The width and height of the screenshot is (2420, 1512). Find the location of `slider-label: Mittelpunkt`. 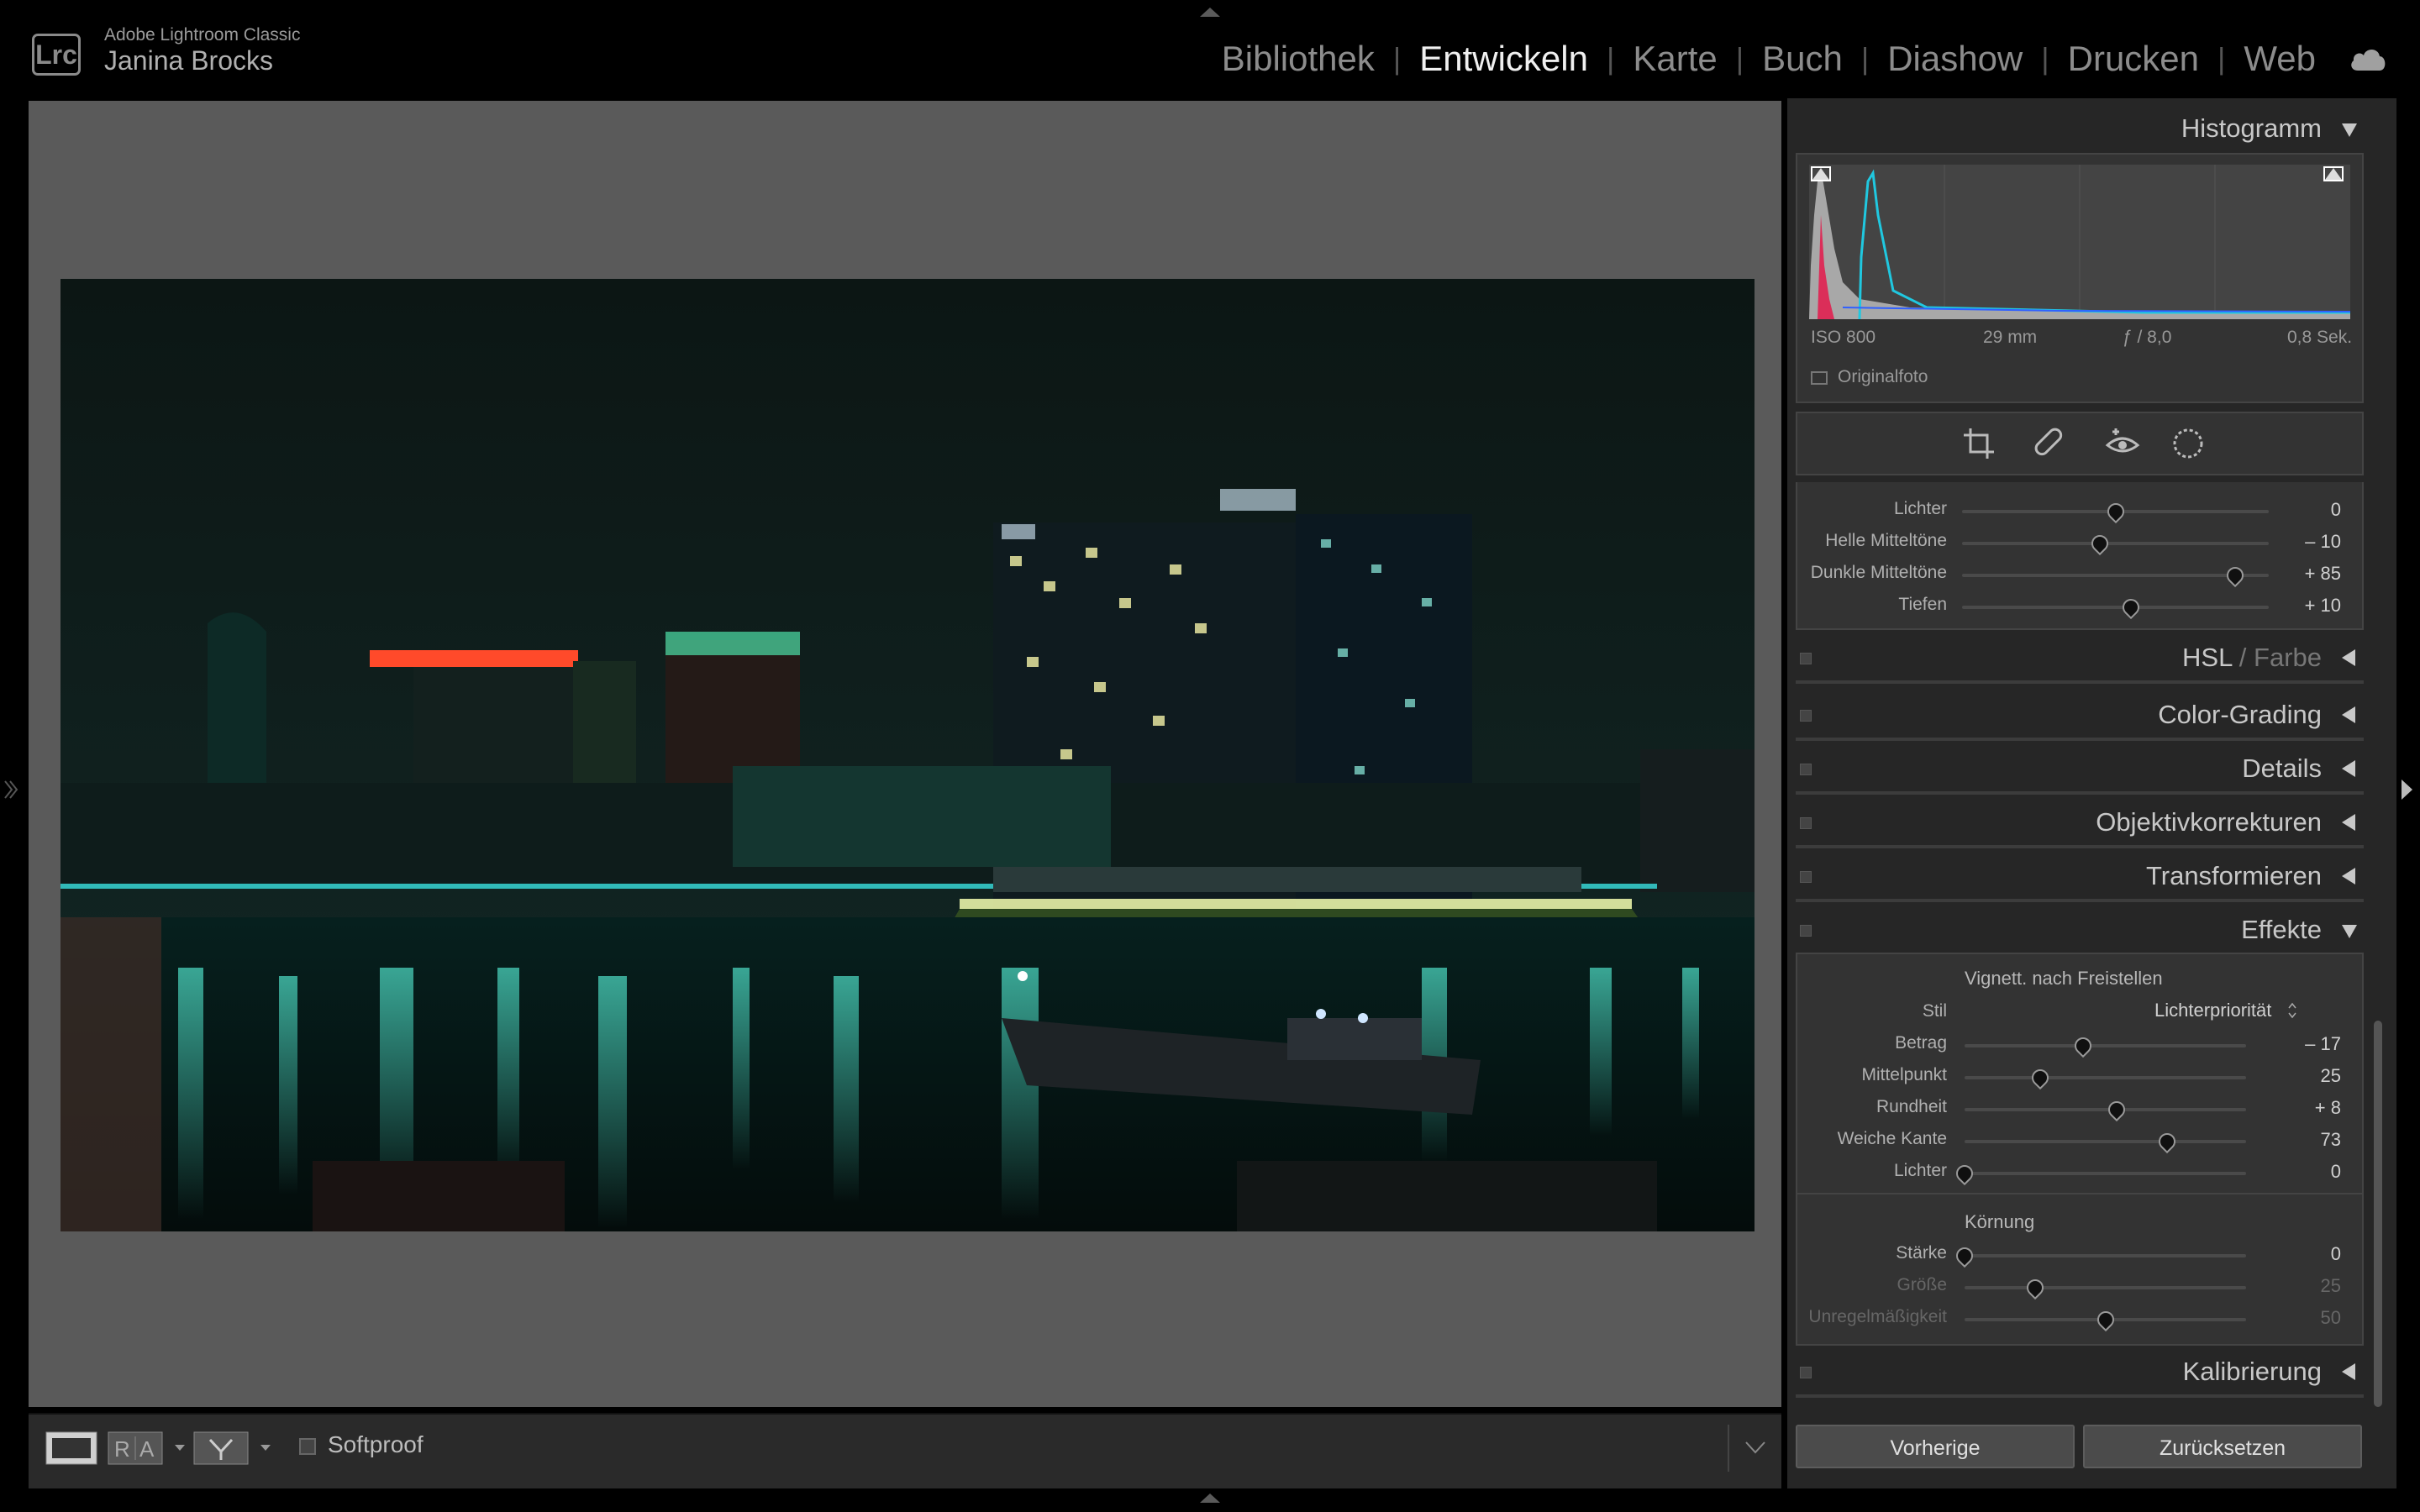

slider-label: Mittelpunkt is located at coordinates (1904, 1074).